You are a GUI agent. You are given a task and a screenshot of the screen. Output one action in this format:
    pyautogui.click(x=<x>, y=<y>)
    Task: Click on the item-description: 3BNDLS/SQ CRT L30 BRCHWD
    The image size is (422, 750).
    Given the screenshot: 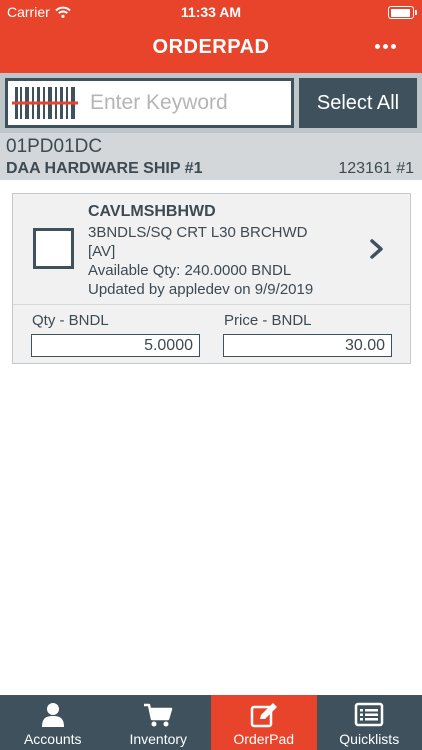 What is the action you would take?
    pyautogui.click(x=198, y=232)
    